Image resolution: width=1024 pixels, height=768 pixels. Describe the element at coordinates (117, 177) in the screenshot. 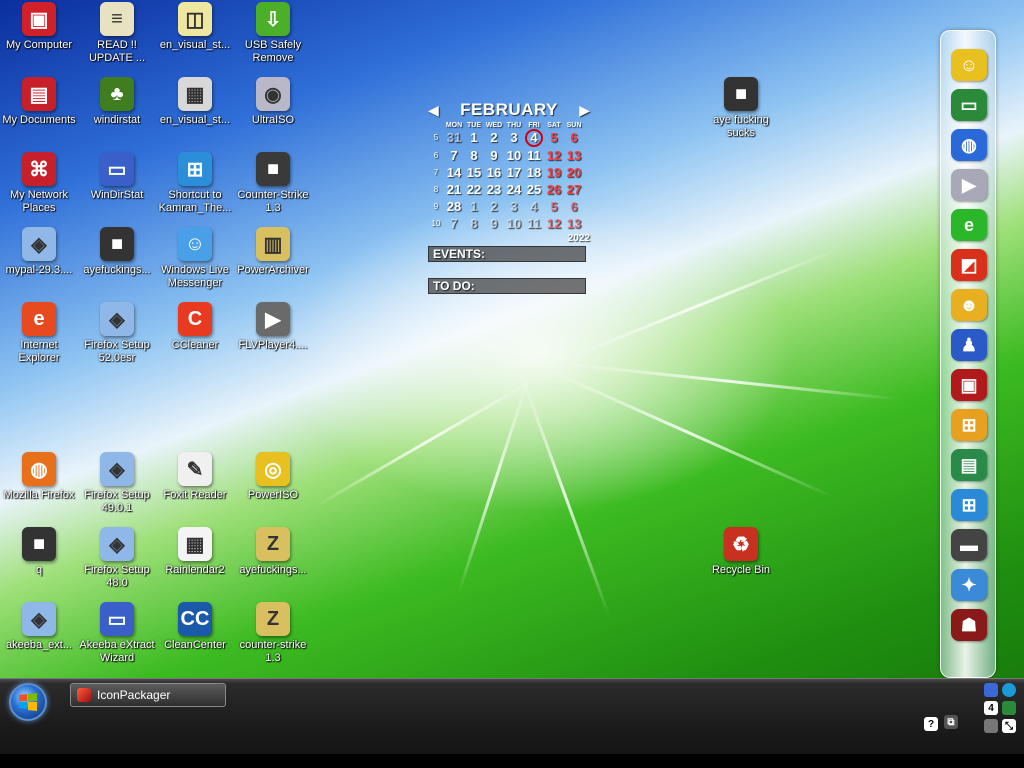

I see `desktop-icon: ▭ WinDirStat` at that location.